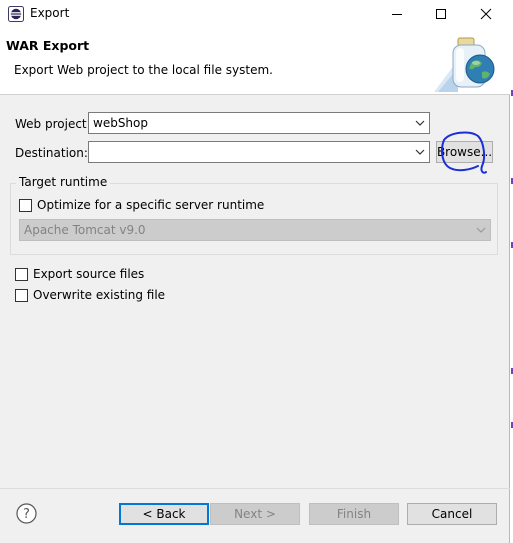 The image size is (513, 543). I want to click on close-icon, so click(486, 14).